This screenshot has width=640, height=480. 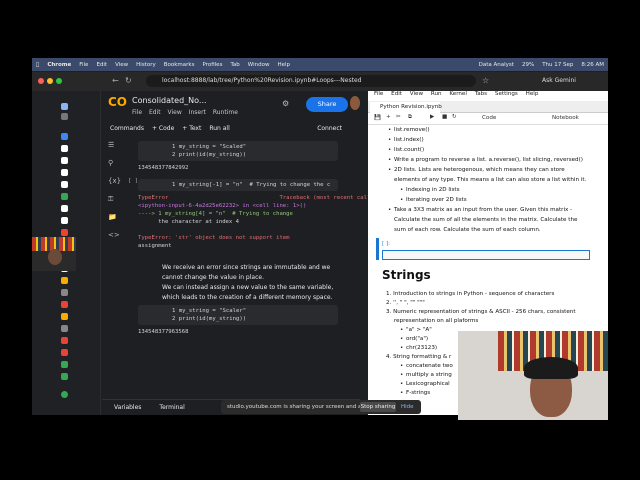 I want to click on jmenu-tabs: Tabs, so click(x=481, y=94).